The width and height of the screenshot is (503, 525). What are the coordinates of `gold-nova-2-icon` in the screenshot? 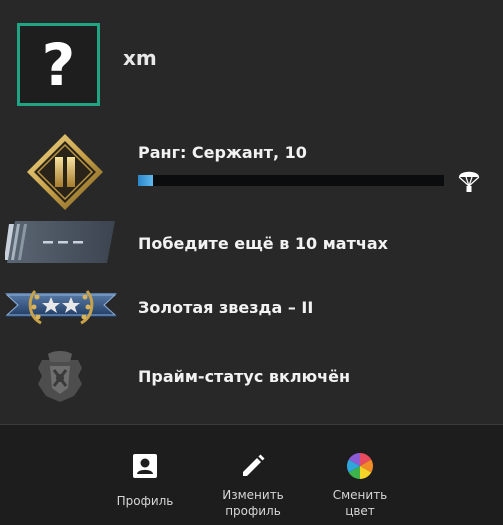 It's located at (61, 308).